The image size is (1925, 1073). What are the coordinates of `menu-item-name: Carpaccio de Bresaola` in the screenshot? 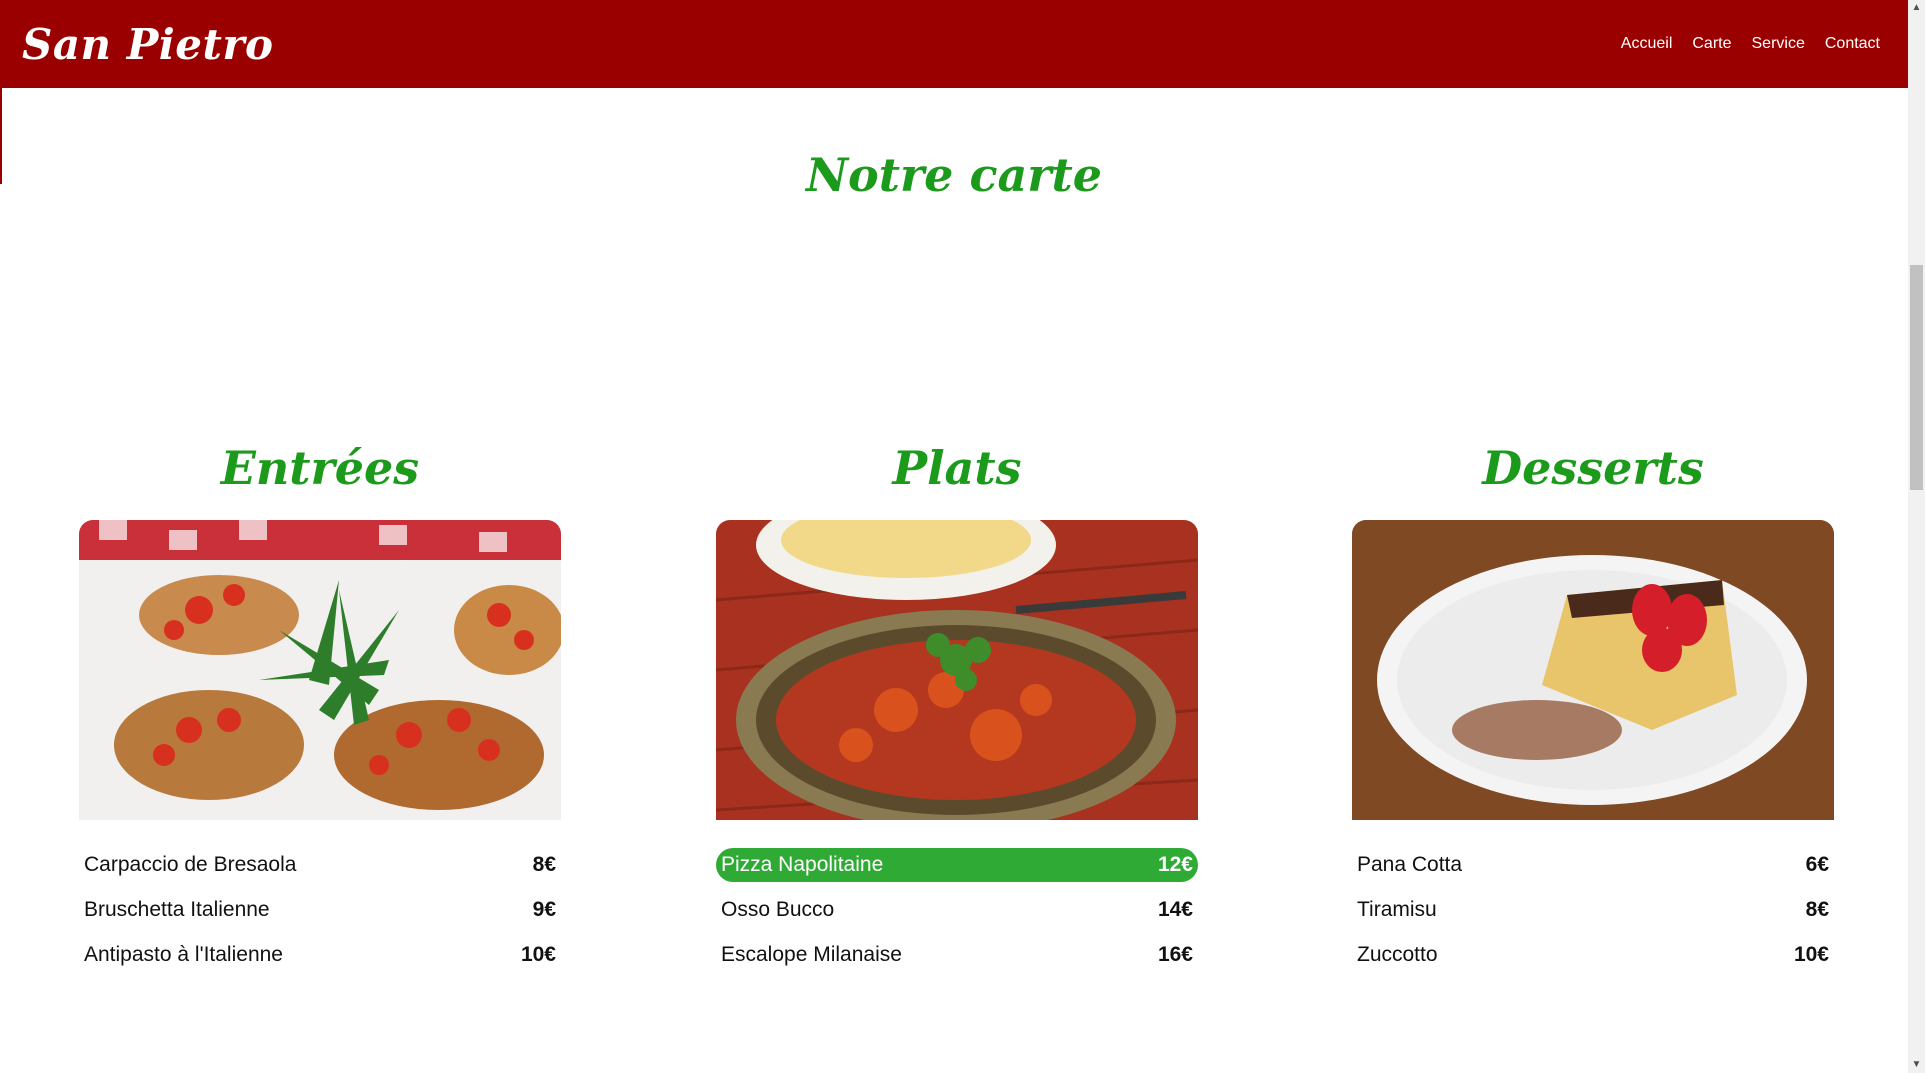 It's located at (190, 864).